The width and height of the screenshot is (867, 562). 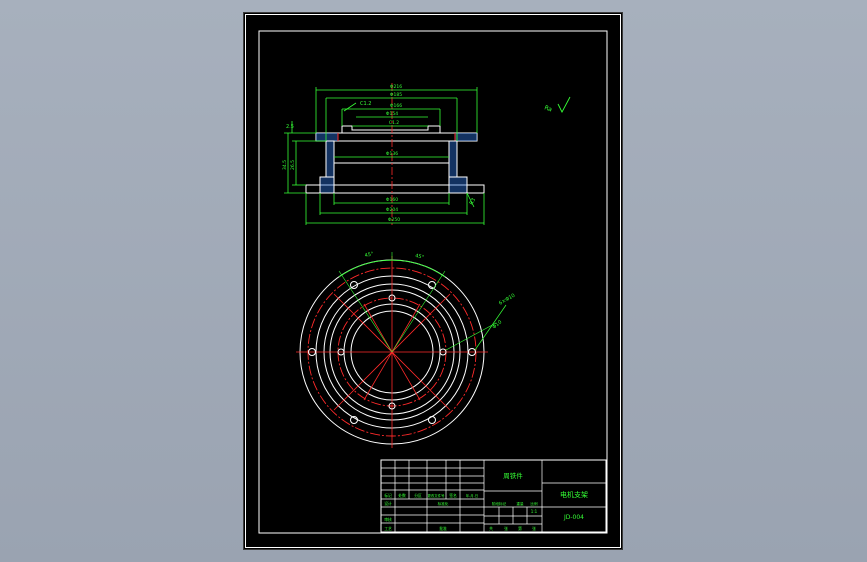 I want to click on role-process: 工艺, so click(x=388, y=528).